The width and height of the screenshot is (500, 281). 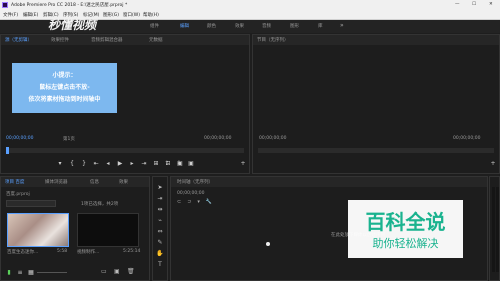 What do you see at coordinates (294, 26) in the screenshot?
I see `workspace-tab-graphics: 图形` at bounding box center [294, 26].